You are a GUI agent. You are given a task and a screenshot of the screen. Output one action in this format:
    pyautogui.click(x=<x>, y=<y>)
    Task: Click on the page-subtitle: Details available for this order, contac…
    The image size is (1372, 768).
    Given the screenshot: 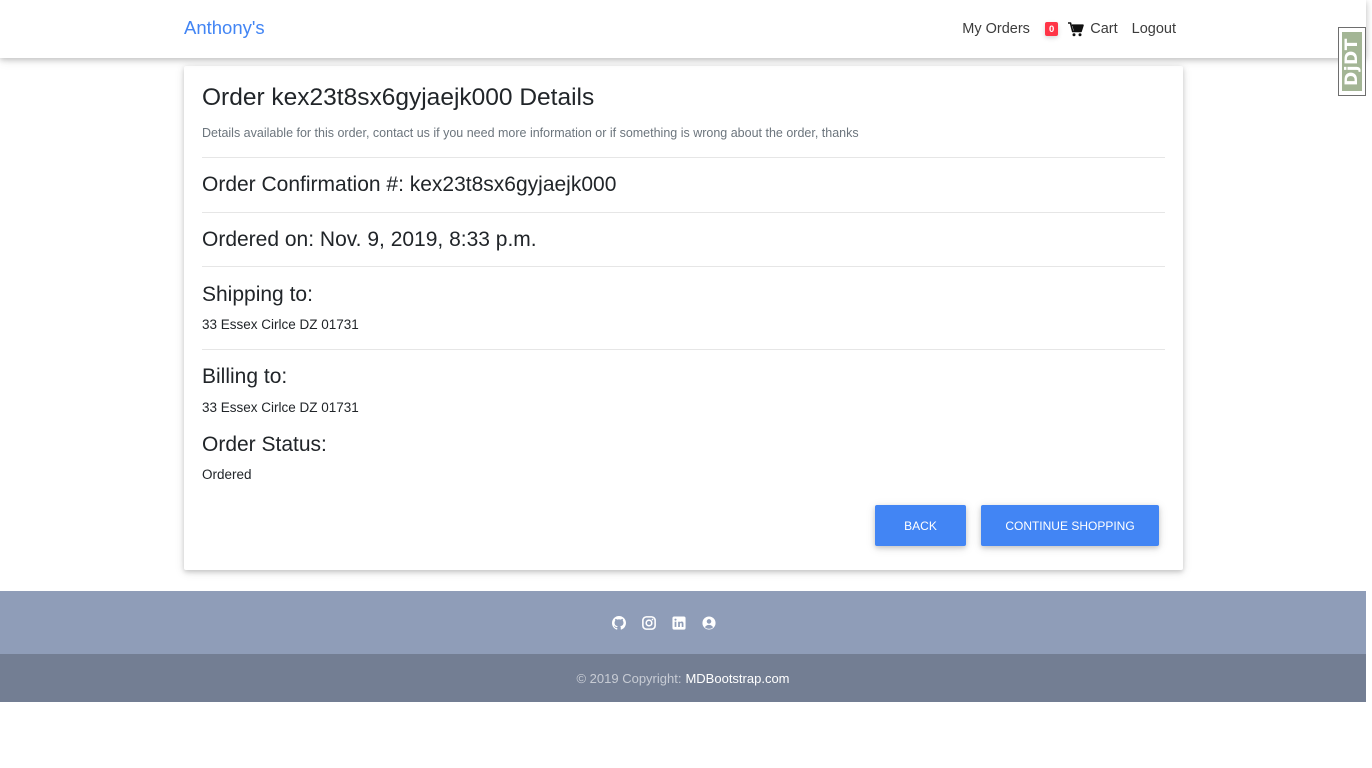 What is the action you would take?
    pyautogui.click(x=530, y=133)
    